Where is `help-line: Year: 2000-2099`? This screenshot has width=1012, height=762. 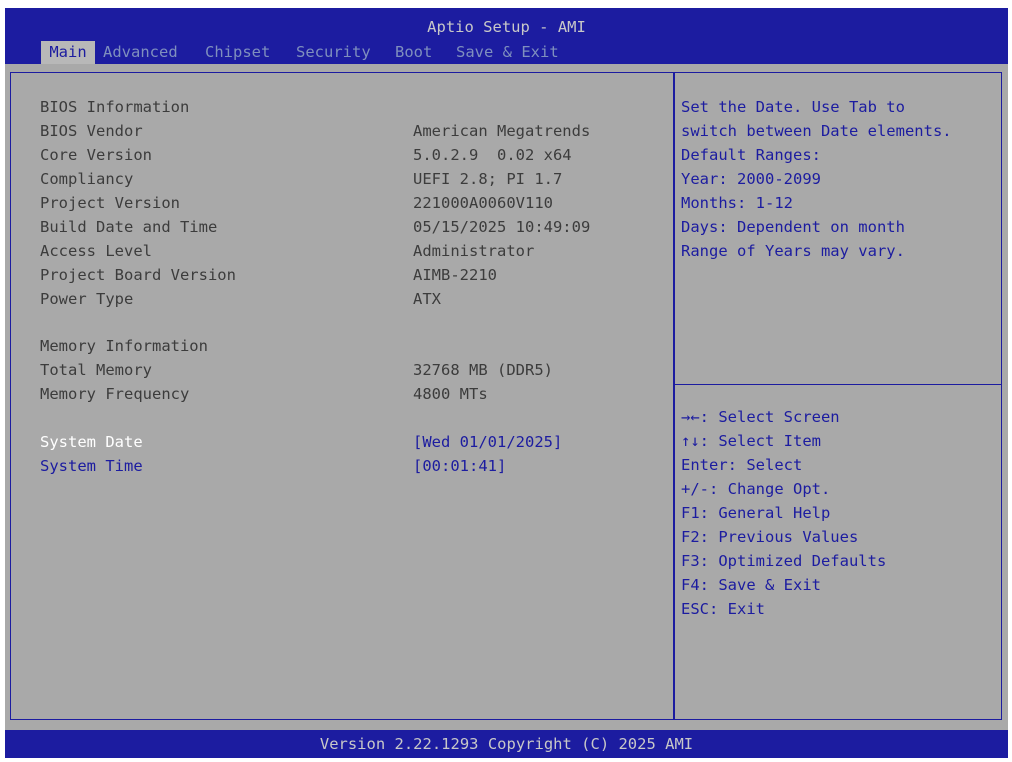
help-line: Year: 2000-2099 is located at coordinates (751, 179).